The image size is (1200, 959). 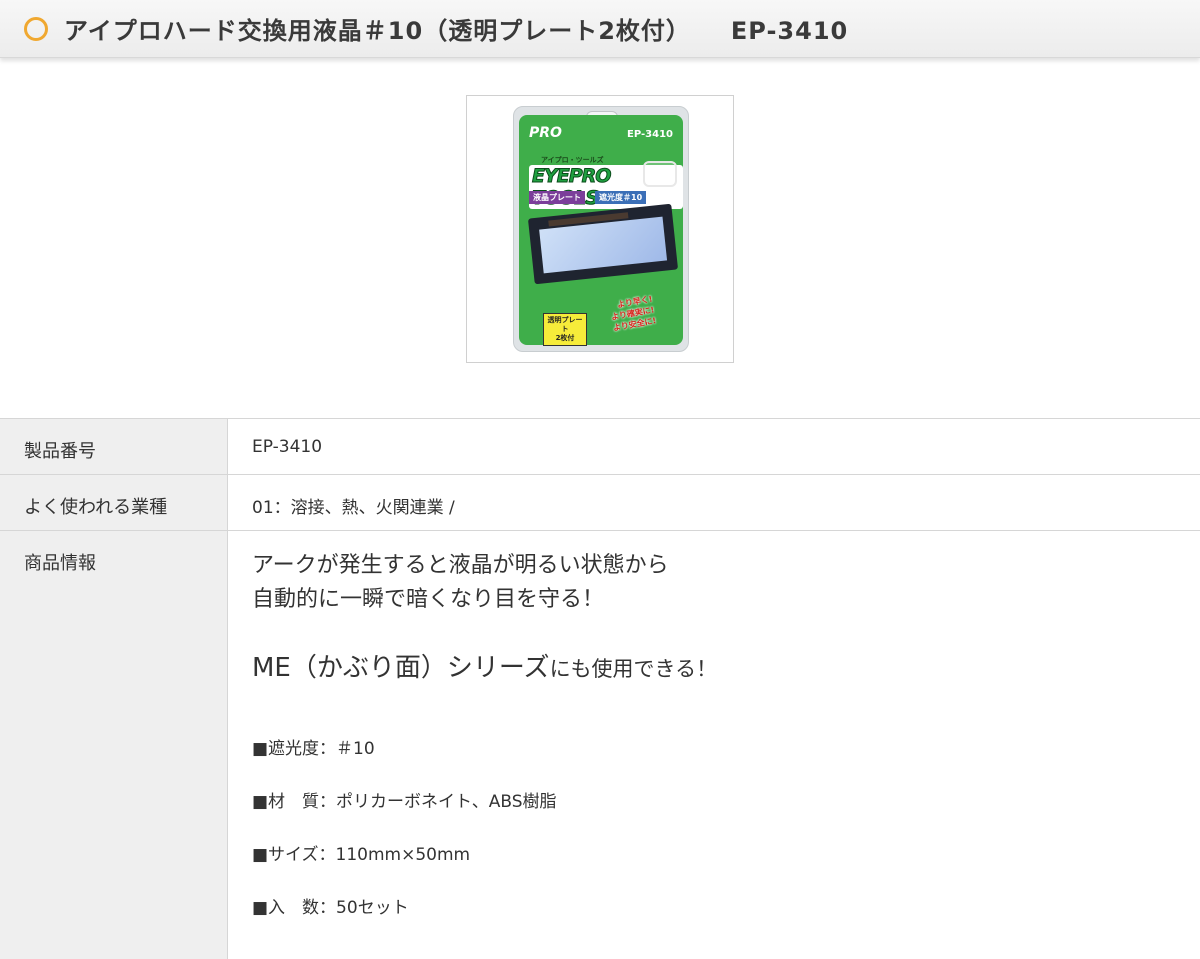 What do you see at coordinates (361, 855) in the screenshot?
I see `spec-item-size: ■サイズ：110mm×50mm` at bounding box center [361, 855].